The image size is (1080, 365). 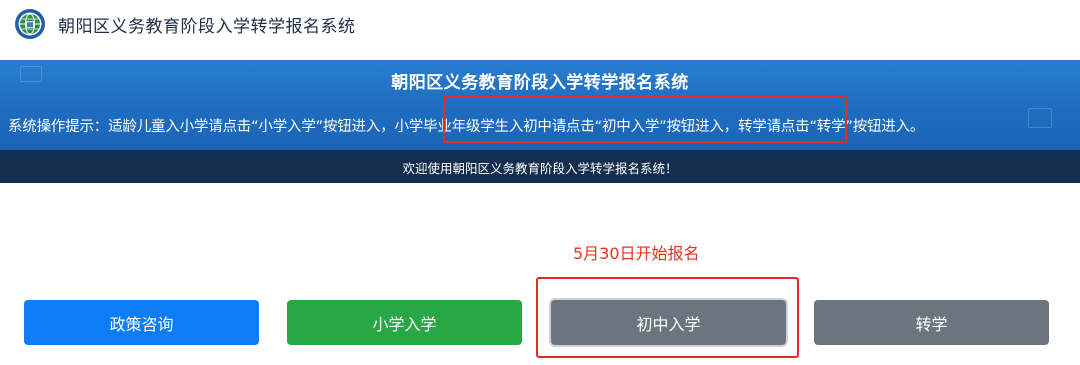 I want to click on transfer-button: 转学, so click(x=931, y=322).